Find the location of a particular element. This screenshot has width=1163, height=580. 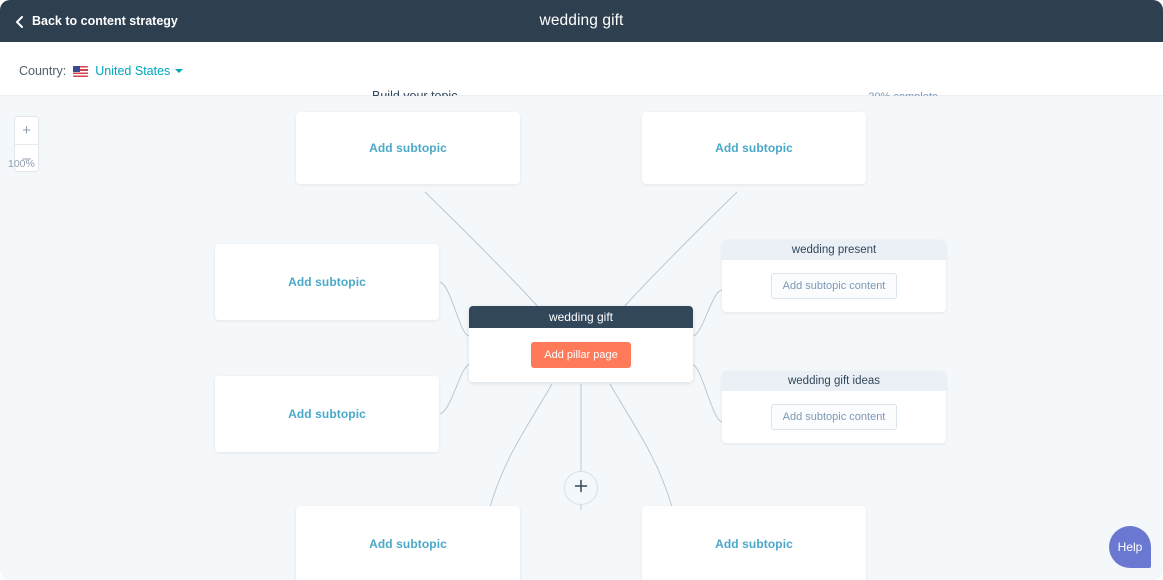

zoom-in-button: + is located at coordinates (26, 130).